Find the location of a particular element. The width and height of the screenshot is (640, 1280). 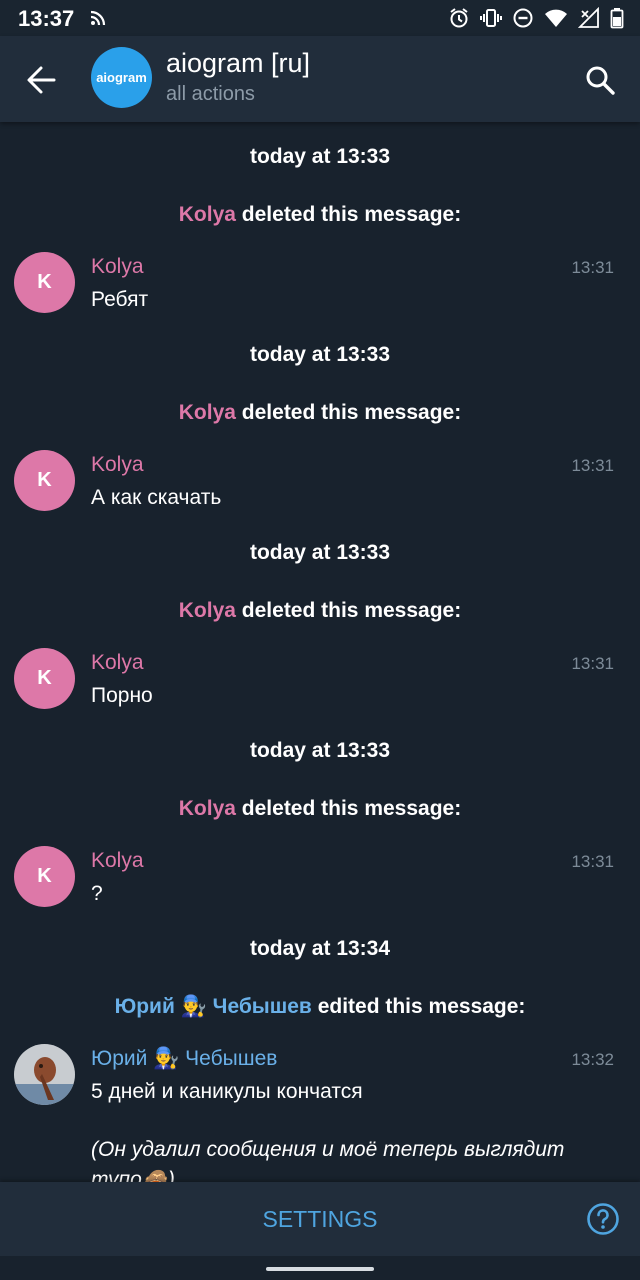

bottom-bar: SETTINGS is located at coordinates (320, 1219).